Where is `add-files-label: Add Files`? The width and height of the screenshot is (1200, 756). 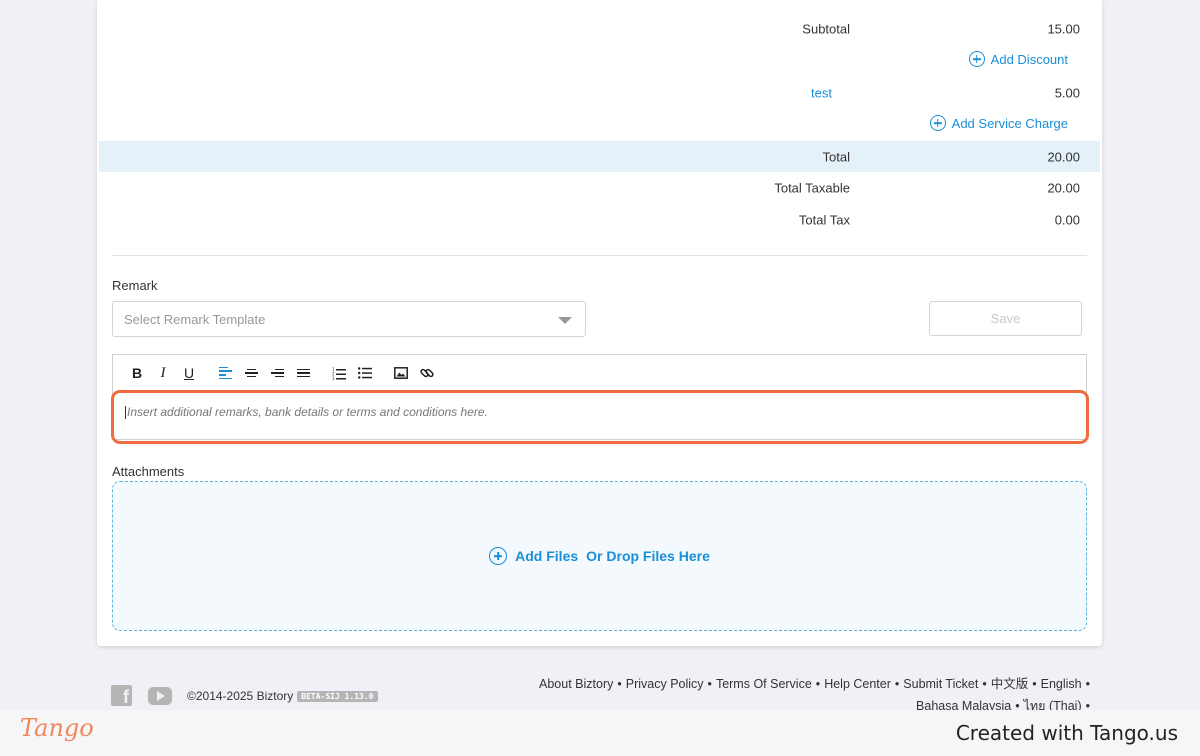 add-files-label: Add Files is located at coordinates (547, 556).